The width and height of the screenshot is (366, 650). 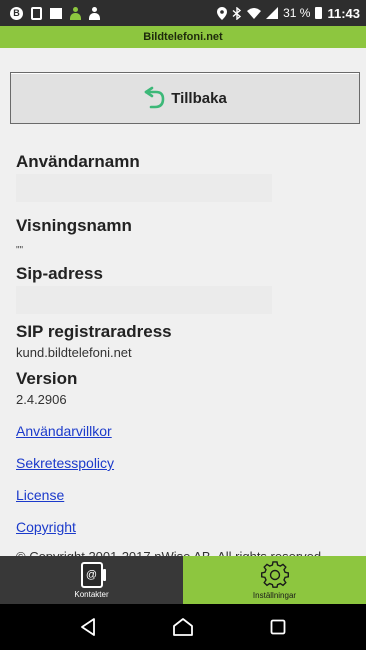 I want to click on status-bar-notifications: B, so click(x=55, y=13).